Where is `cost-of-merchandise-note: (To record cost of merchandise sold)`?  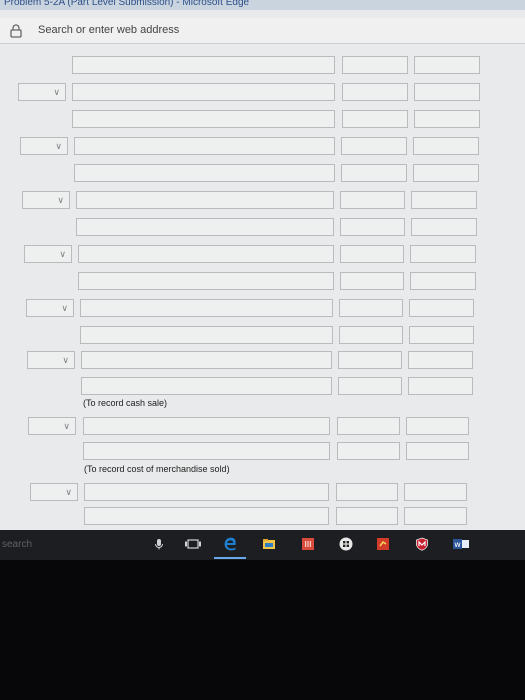
cost-of-merchandise-note: (To record cost of merchandise sold) is located at coordinates (157, 469).